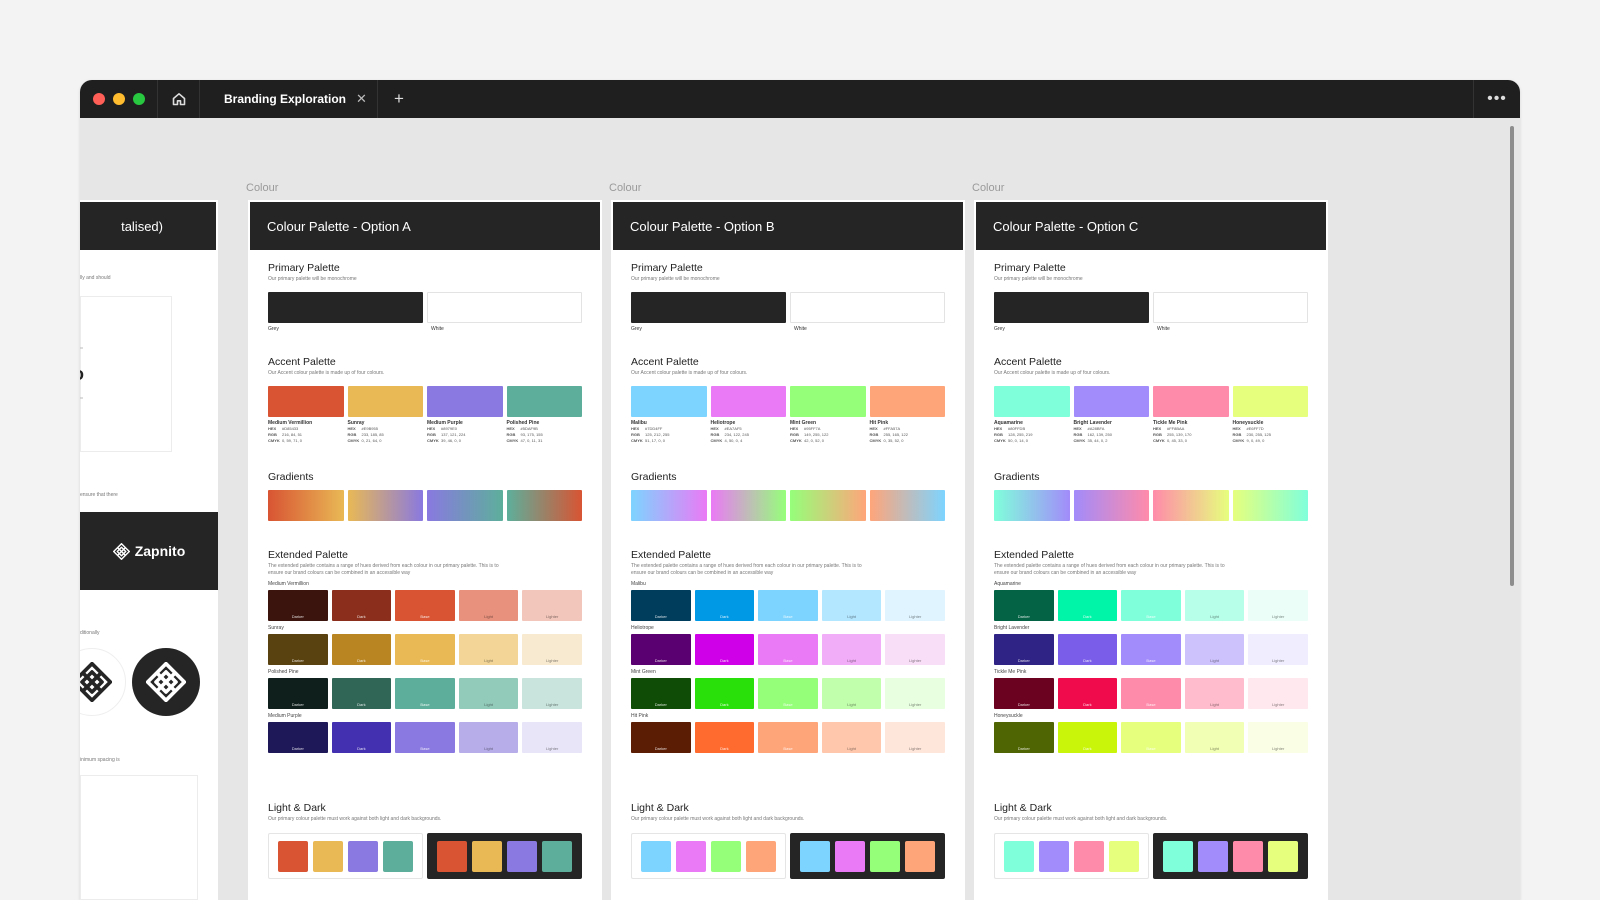 The height and width of the screenshot is (900, 1600). I want to click on maximize-window-button, so click(139, 99).